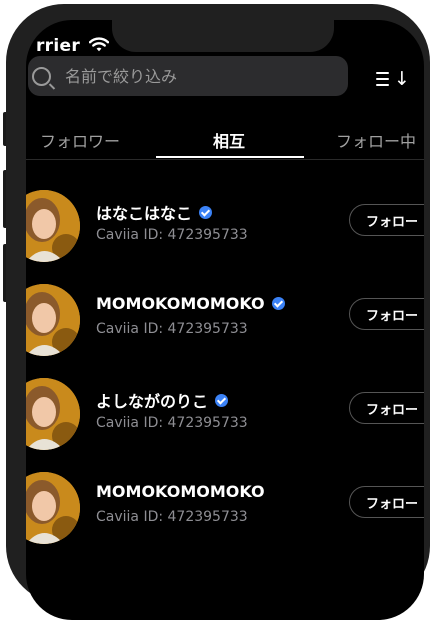 The width and height of the screenshot is (440, 620). I want to click on user-row: よしながのりこ Caviia ID: 472395733 フォロー, so click(225, 419).